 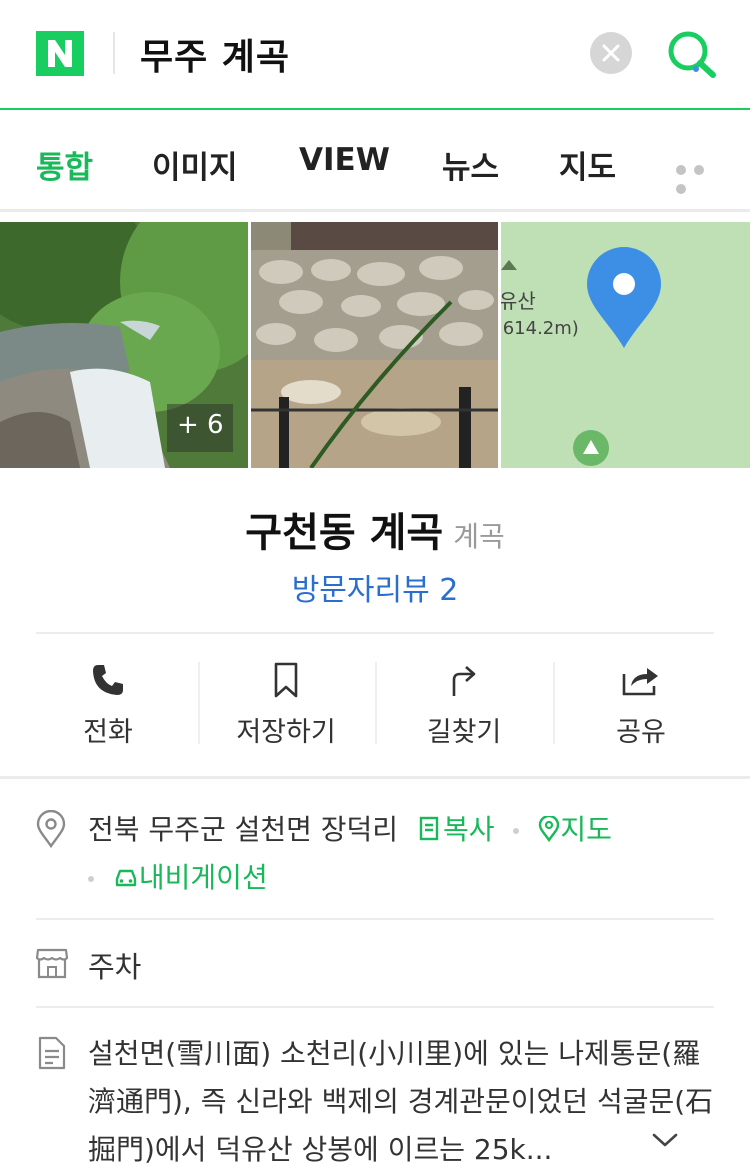 What do you see at coordinates (108, 705) in the screenshot?
I see `call-button: 전화` at bounding box center [108, 705].